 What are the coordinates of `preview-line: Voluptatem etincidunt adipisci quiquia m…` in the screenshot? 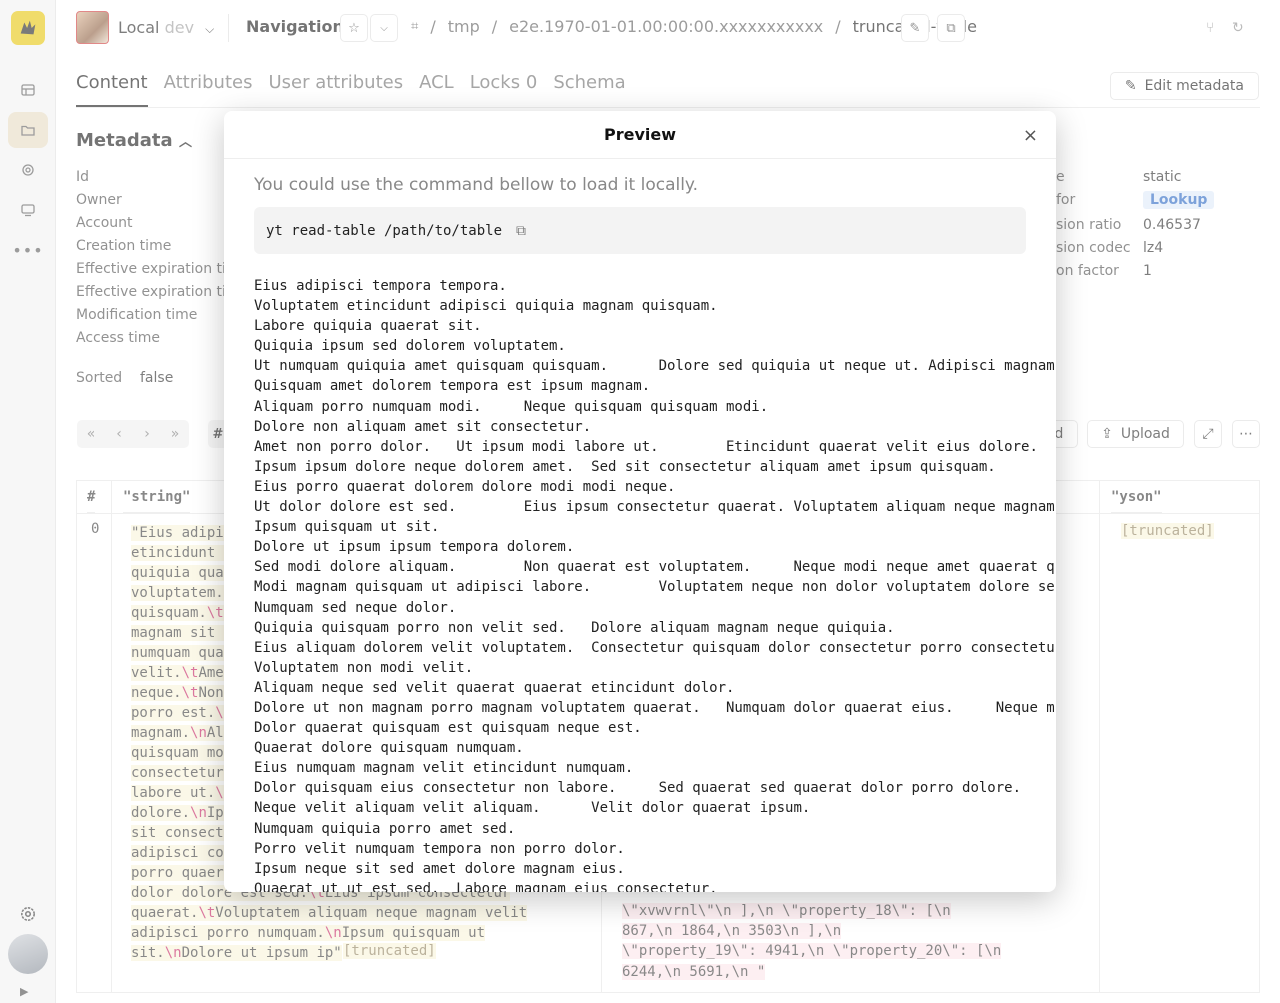 It's located at (486, 306).